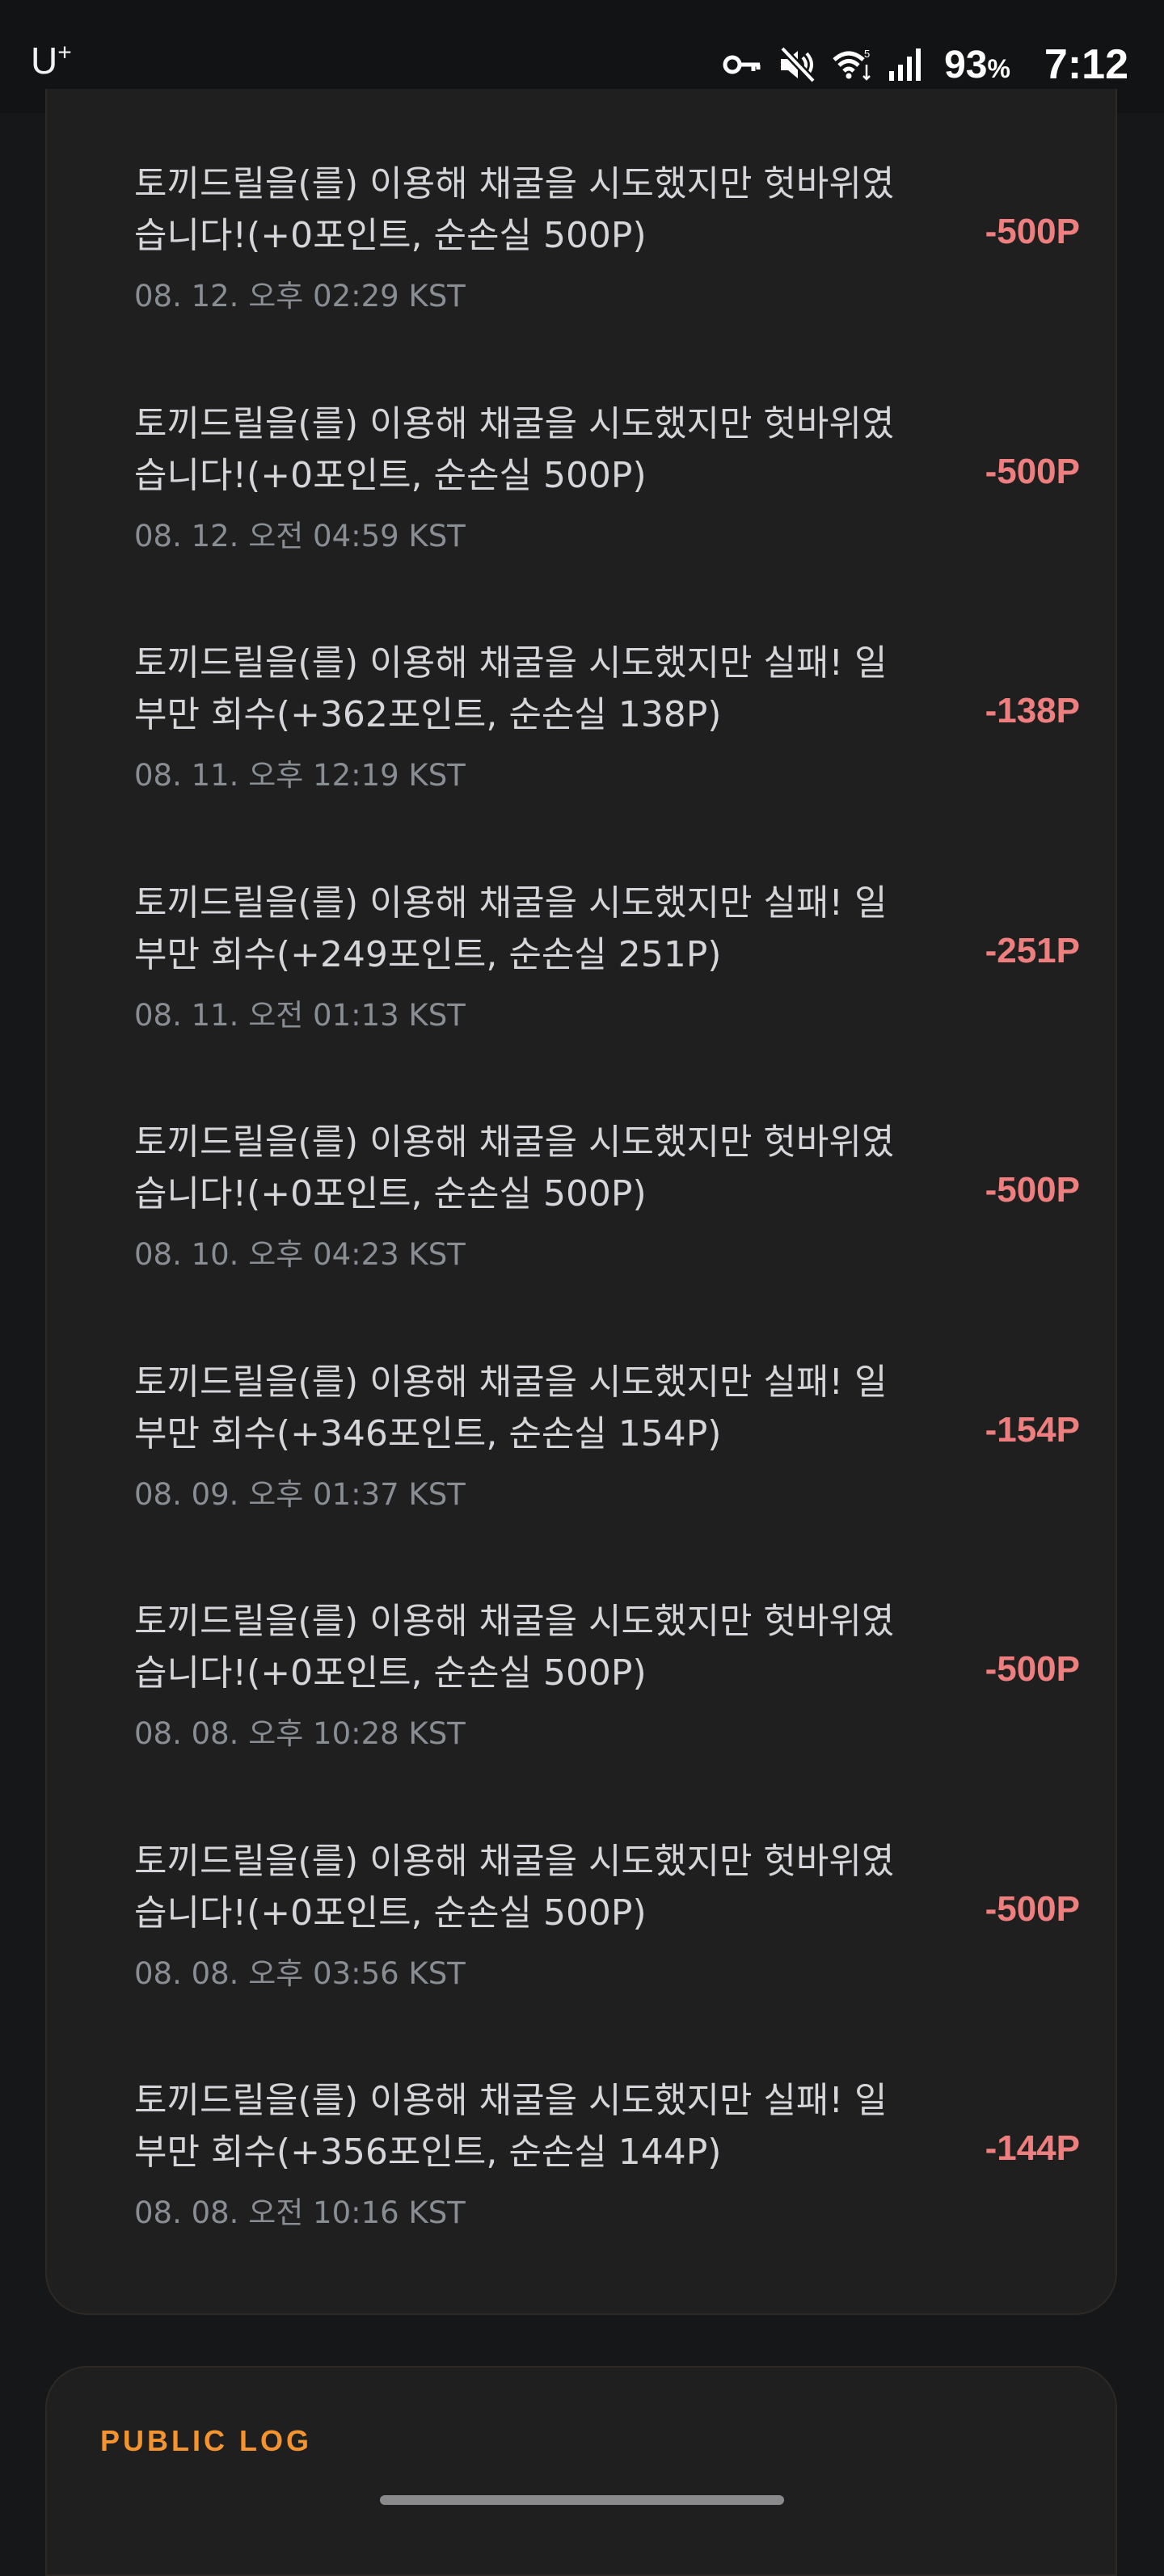  Describe the element at coordinates (300, 1254) in the screenshot. I see `log-timestamp: 08. 10. 오후 04:23 KST` at that location.